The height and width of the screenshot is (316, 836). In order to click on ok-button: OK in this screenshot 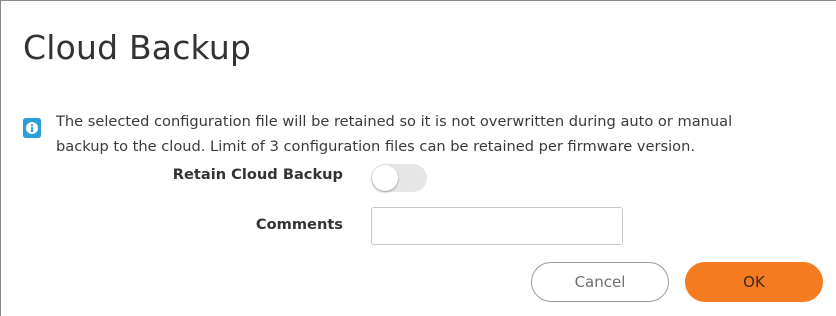, I will do `click(754, 282)`.